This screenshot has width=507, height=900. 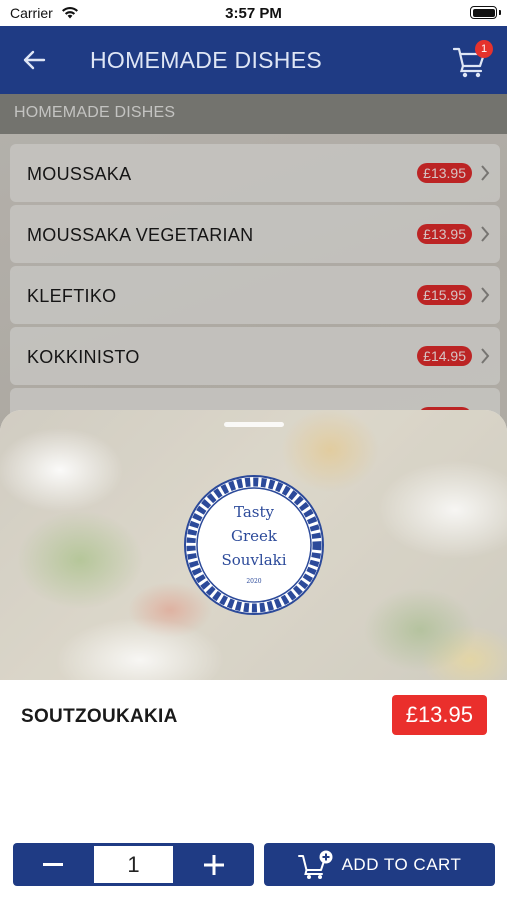 I want to click on battery-icon, so click(x=483, y=12).